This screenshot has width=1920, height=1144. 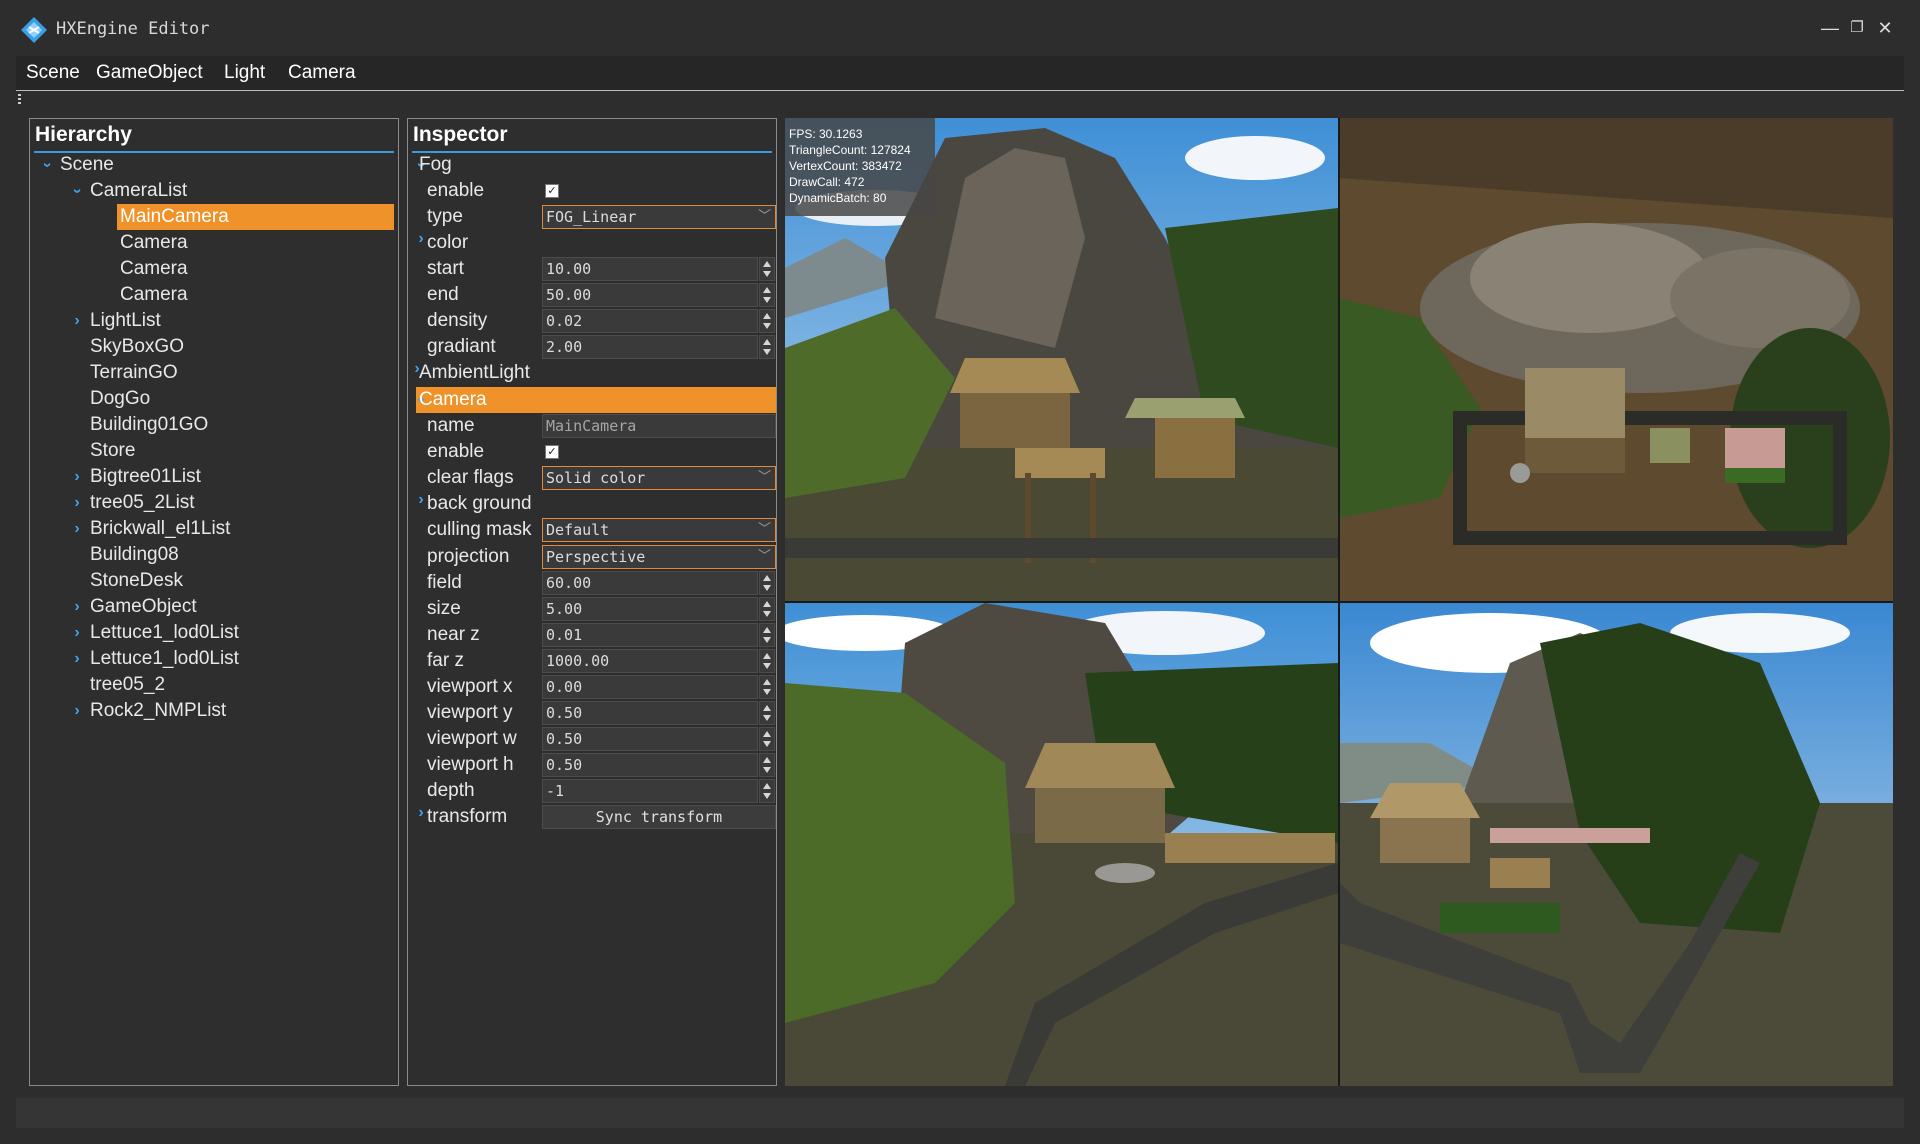 I want to click on menu-gameobject: GameObject, so click(x=149, y=73).